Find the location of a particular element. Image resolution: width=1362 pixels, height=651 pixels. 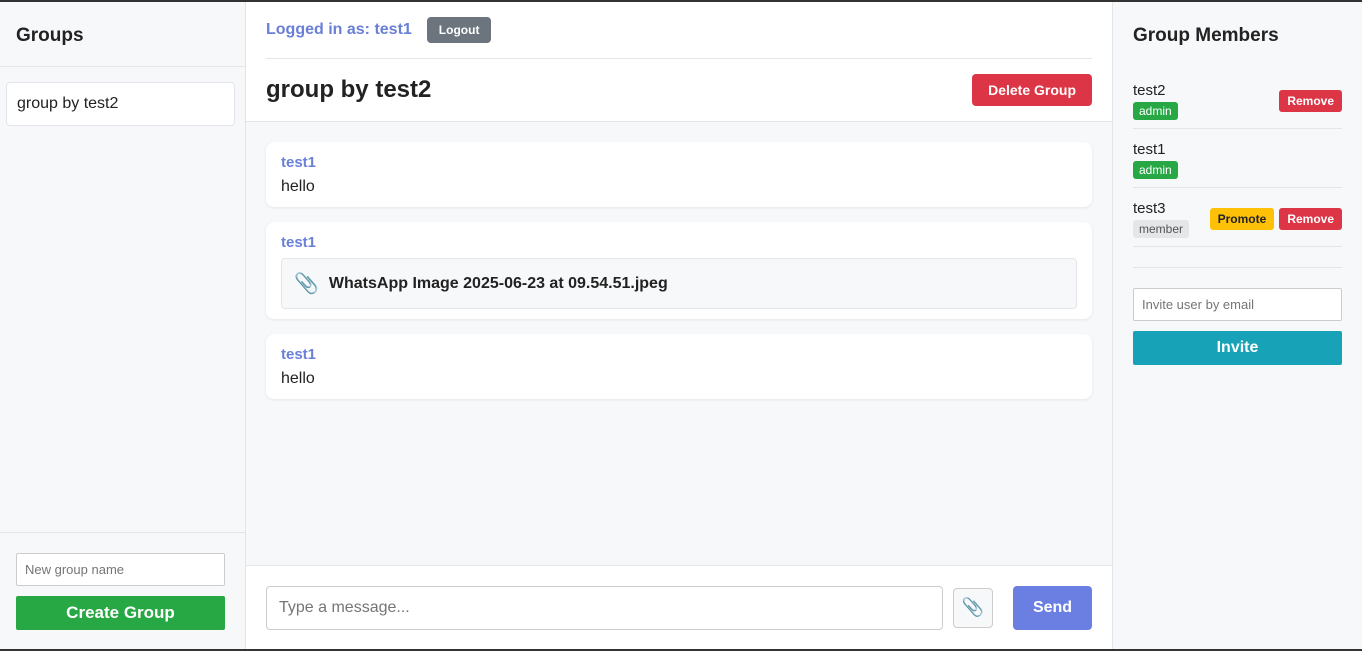

invite-form: Invite is located at coordinates (1237, 316).